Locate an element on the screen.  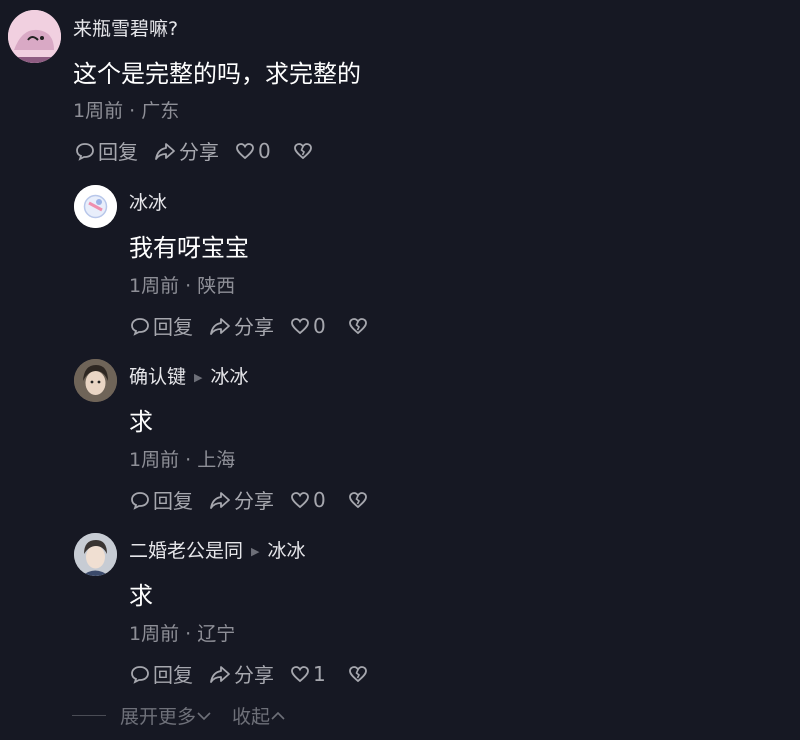
cartoon-avatar-icon is located at coordinates (34, 36).